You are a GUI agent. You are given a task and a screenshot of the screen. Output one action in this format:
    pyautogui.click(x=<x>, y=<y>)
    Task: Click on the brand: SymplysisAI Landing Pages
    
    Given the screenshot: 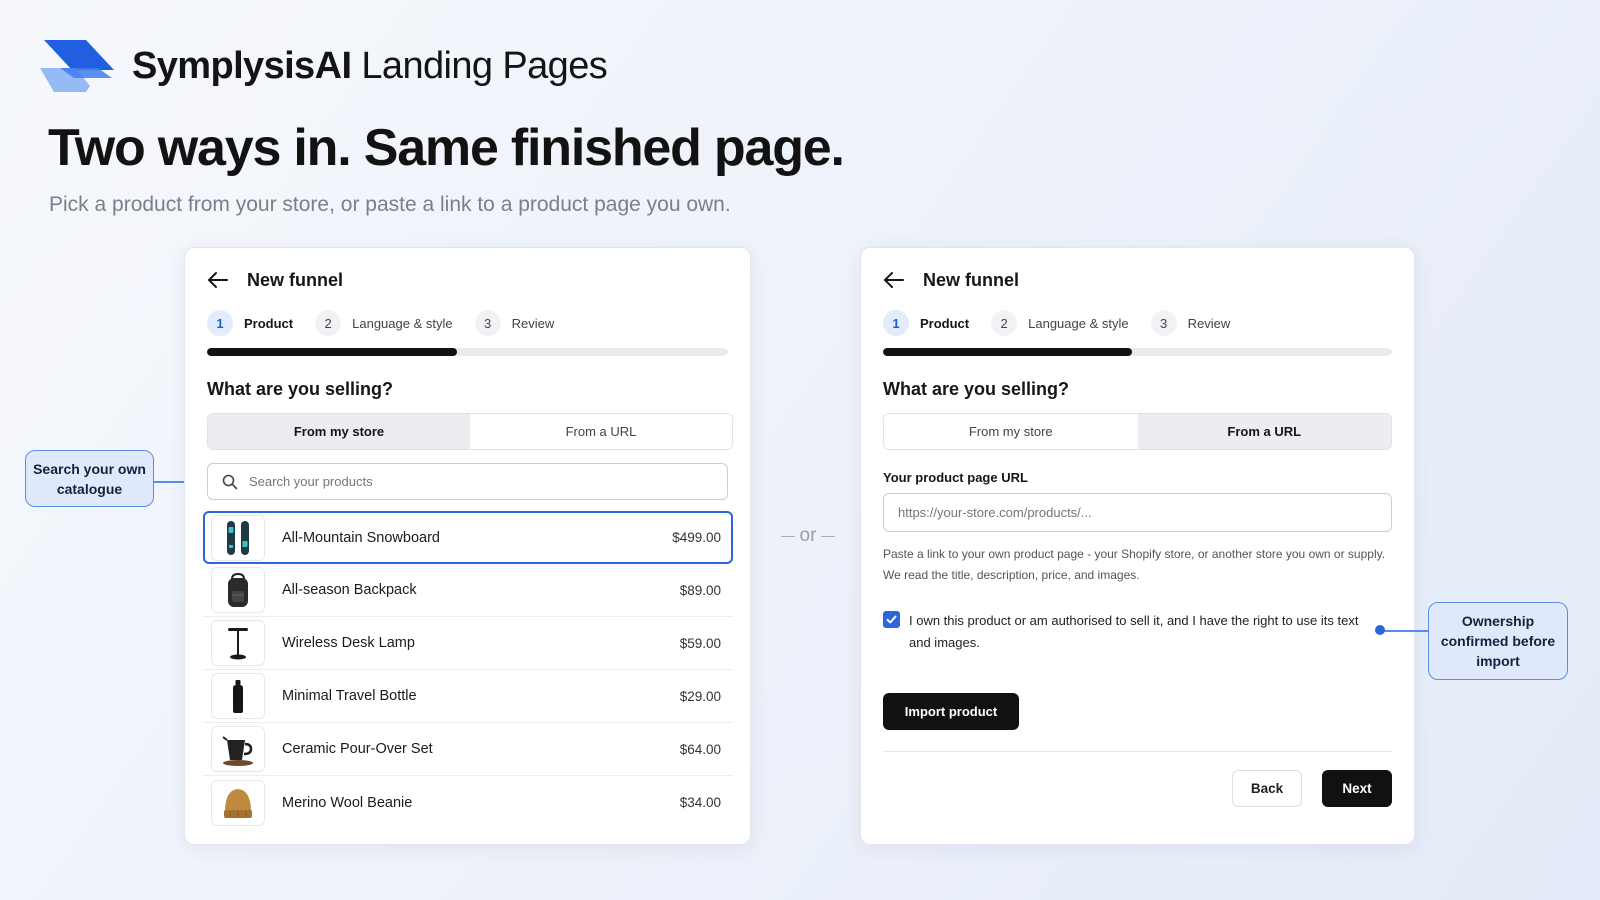 What is the action you would take?
    pyautogui.click(x=323, y=66)
    